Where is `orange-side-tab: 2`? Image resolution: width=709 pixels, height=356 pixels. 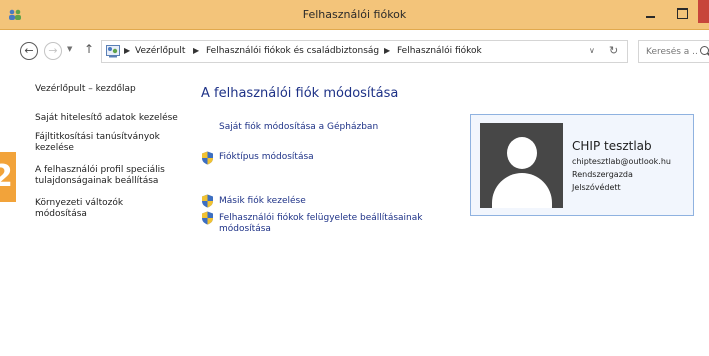 orange-side-tab: 2 is located at coordinates (8, 177).